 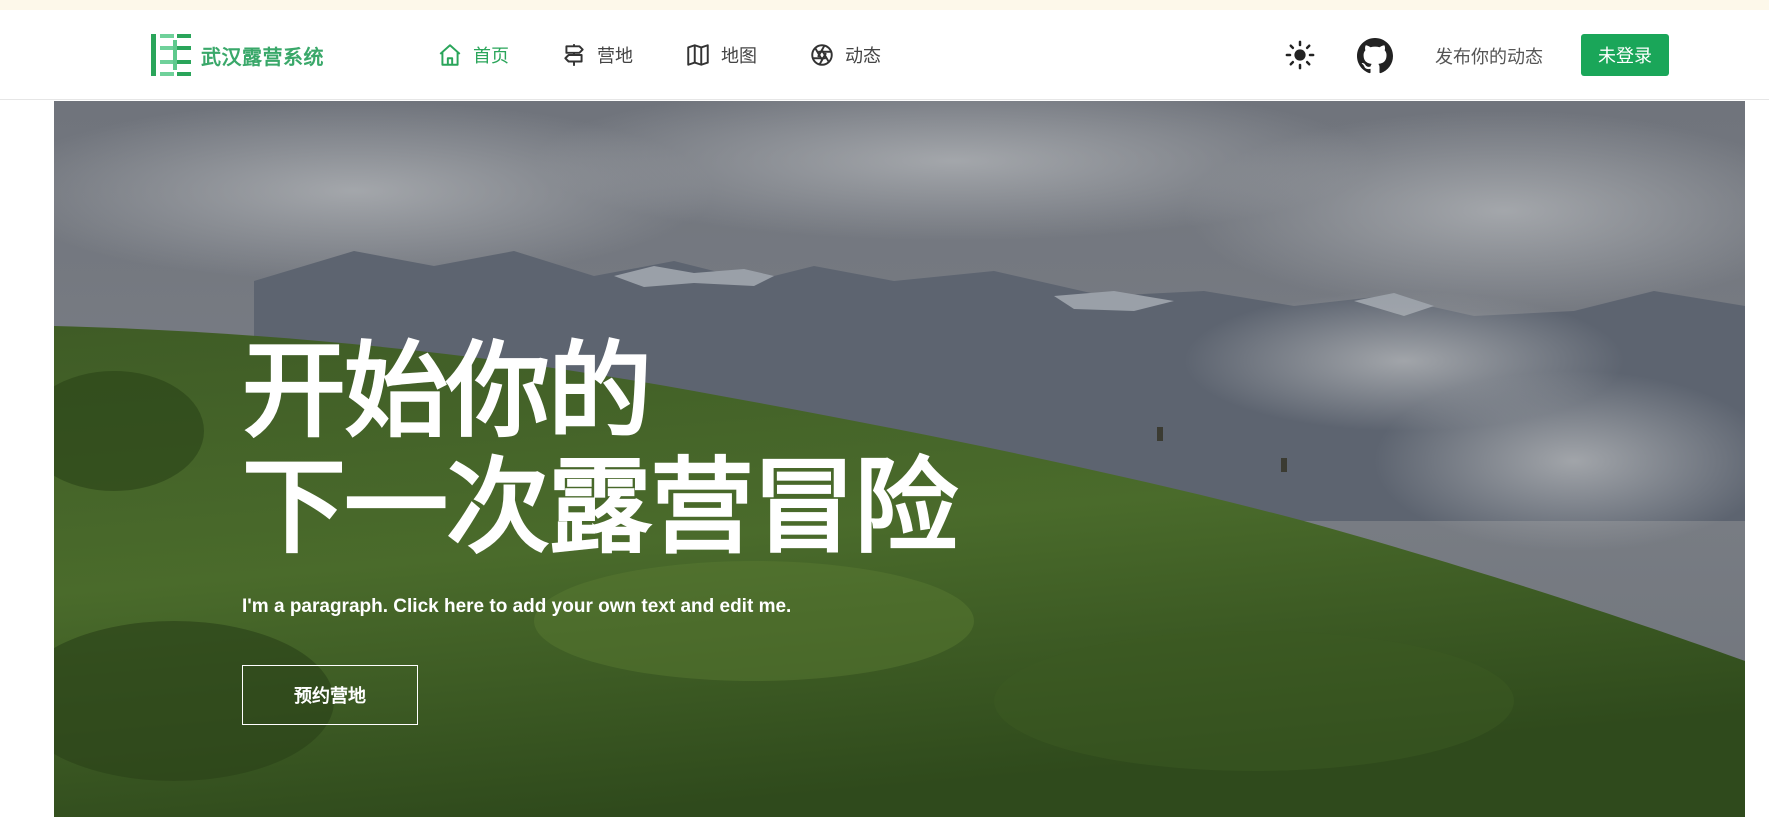 I want to click on top-banner-strip, so click(x=884, y=5).